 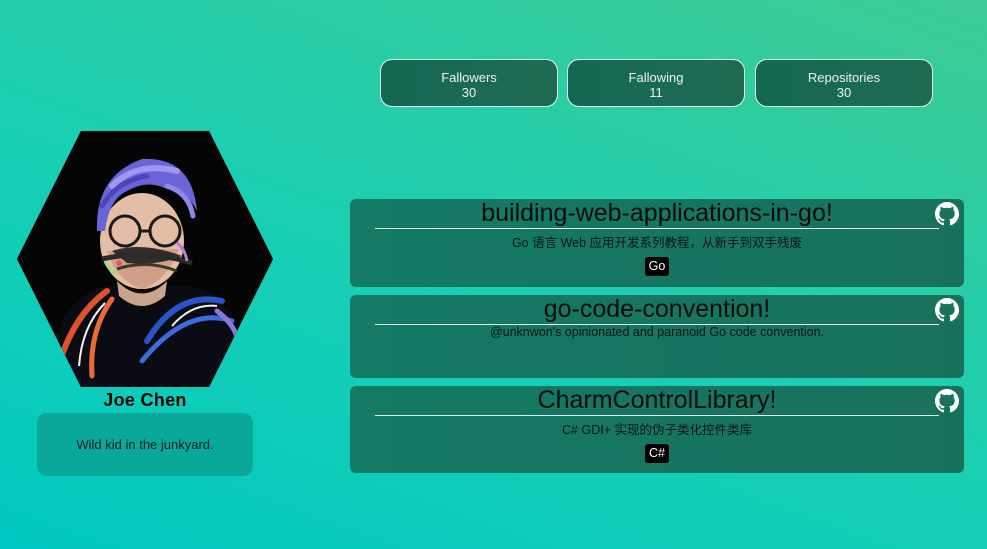 I want to click on repositories-stat: Repositories 30, so click(x=844, y=83).